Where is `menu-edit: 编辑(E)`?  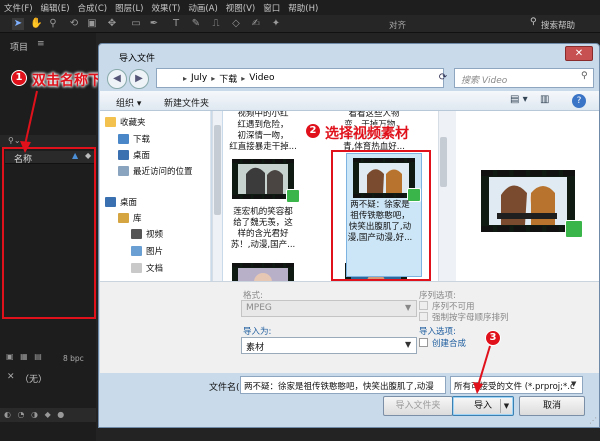
menu-edit: 编辑(E) is located at coordinates (55, 8).